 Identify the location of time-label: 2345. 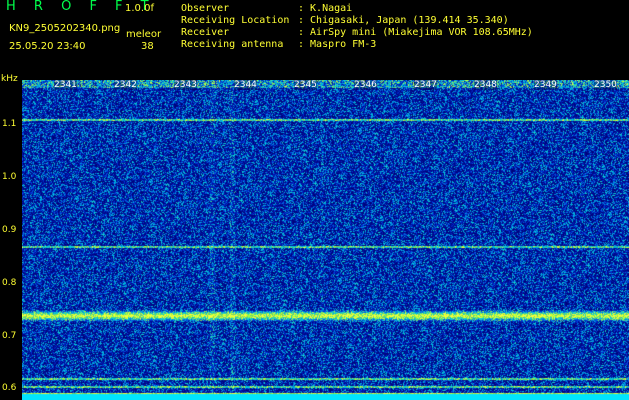
(305, 85).